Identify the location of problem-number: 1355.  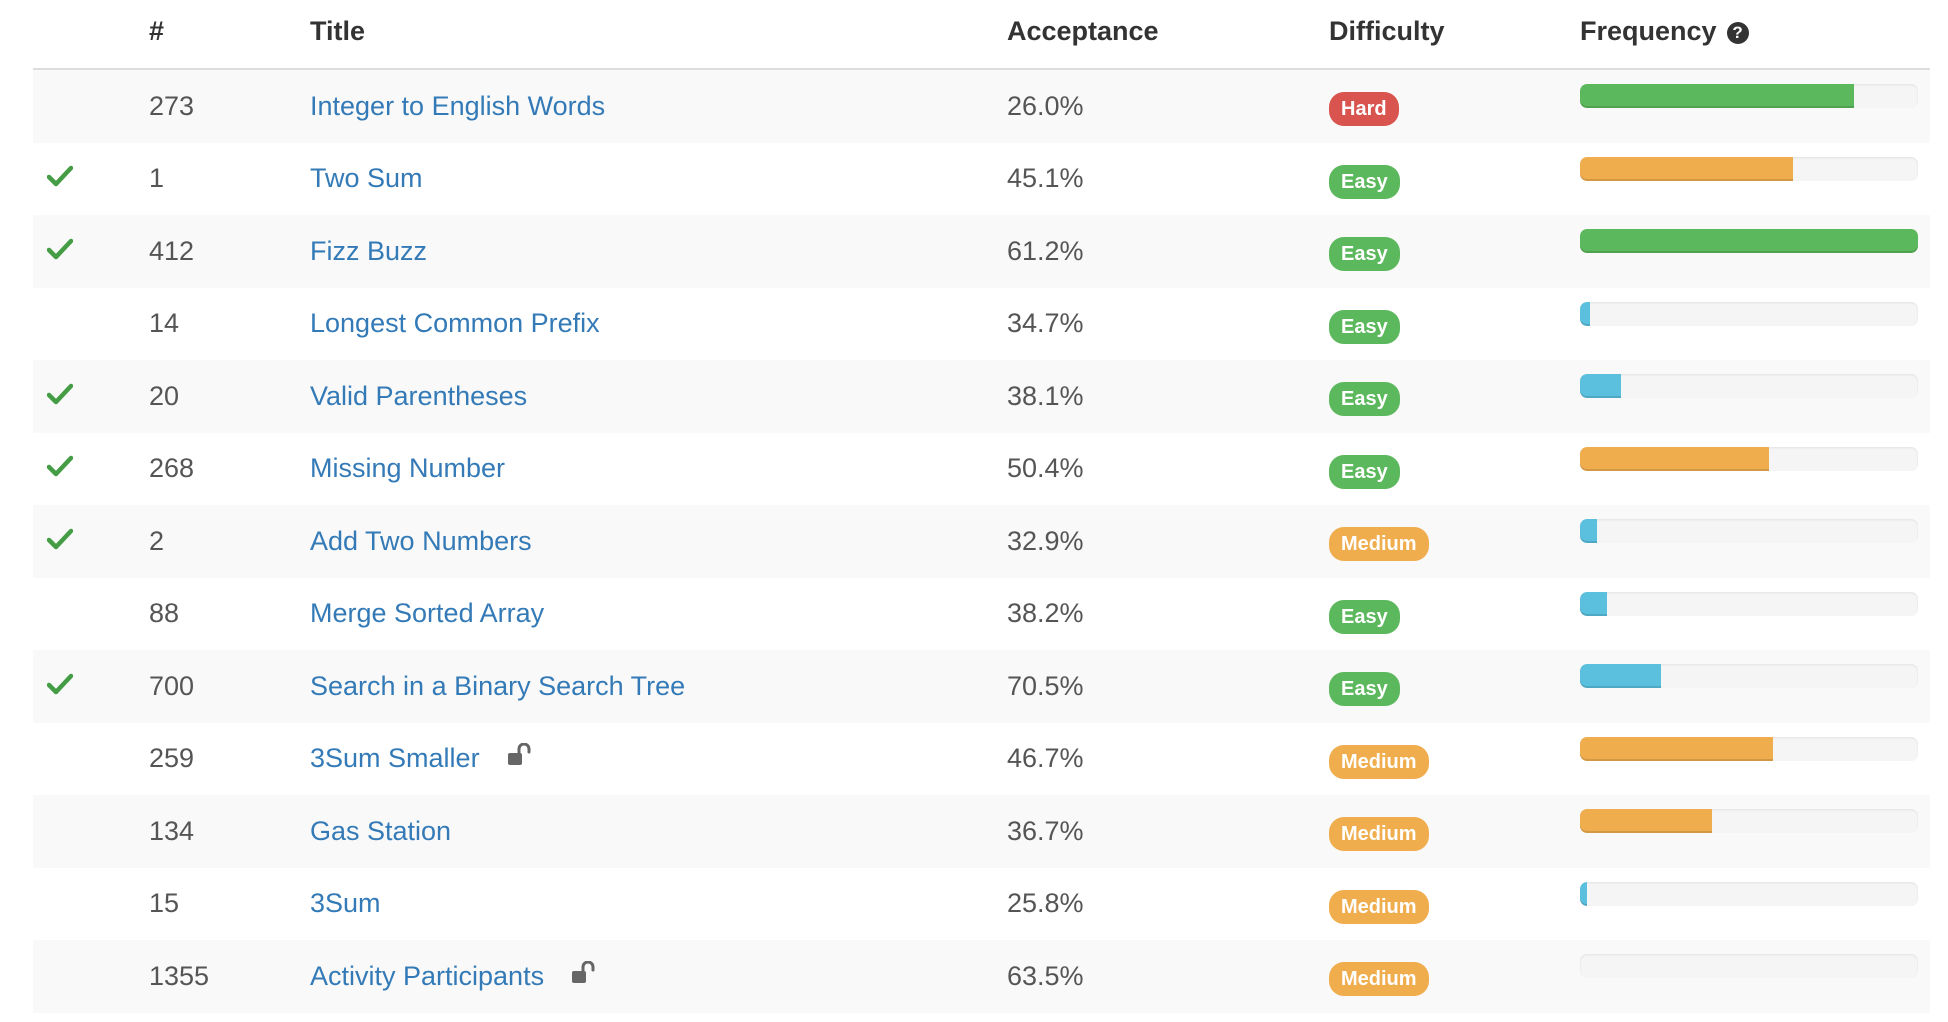
(179, 975).